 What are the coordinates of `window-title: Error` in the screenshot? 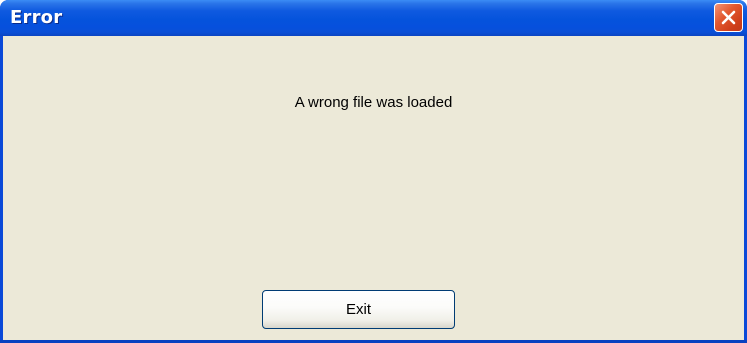 It's located at (36, 17).